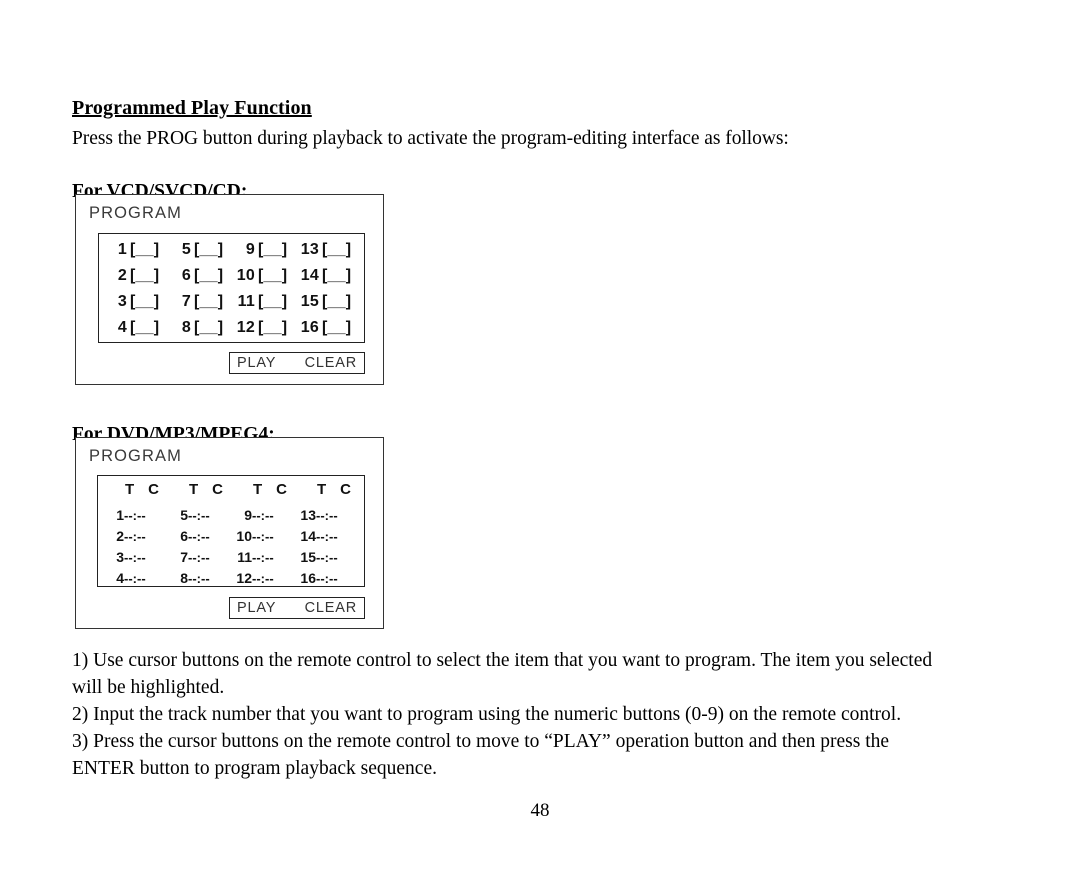  I want to click on program-time-slot: 6--:--, so click(202, 536).